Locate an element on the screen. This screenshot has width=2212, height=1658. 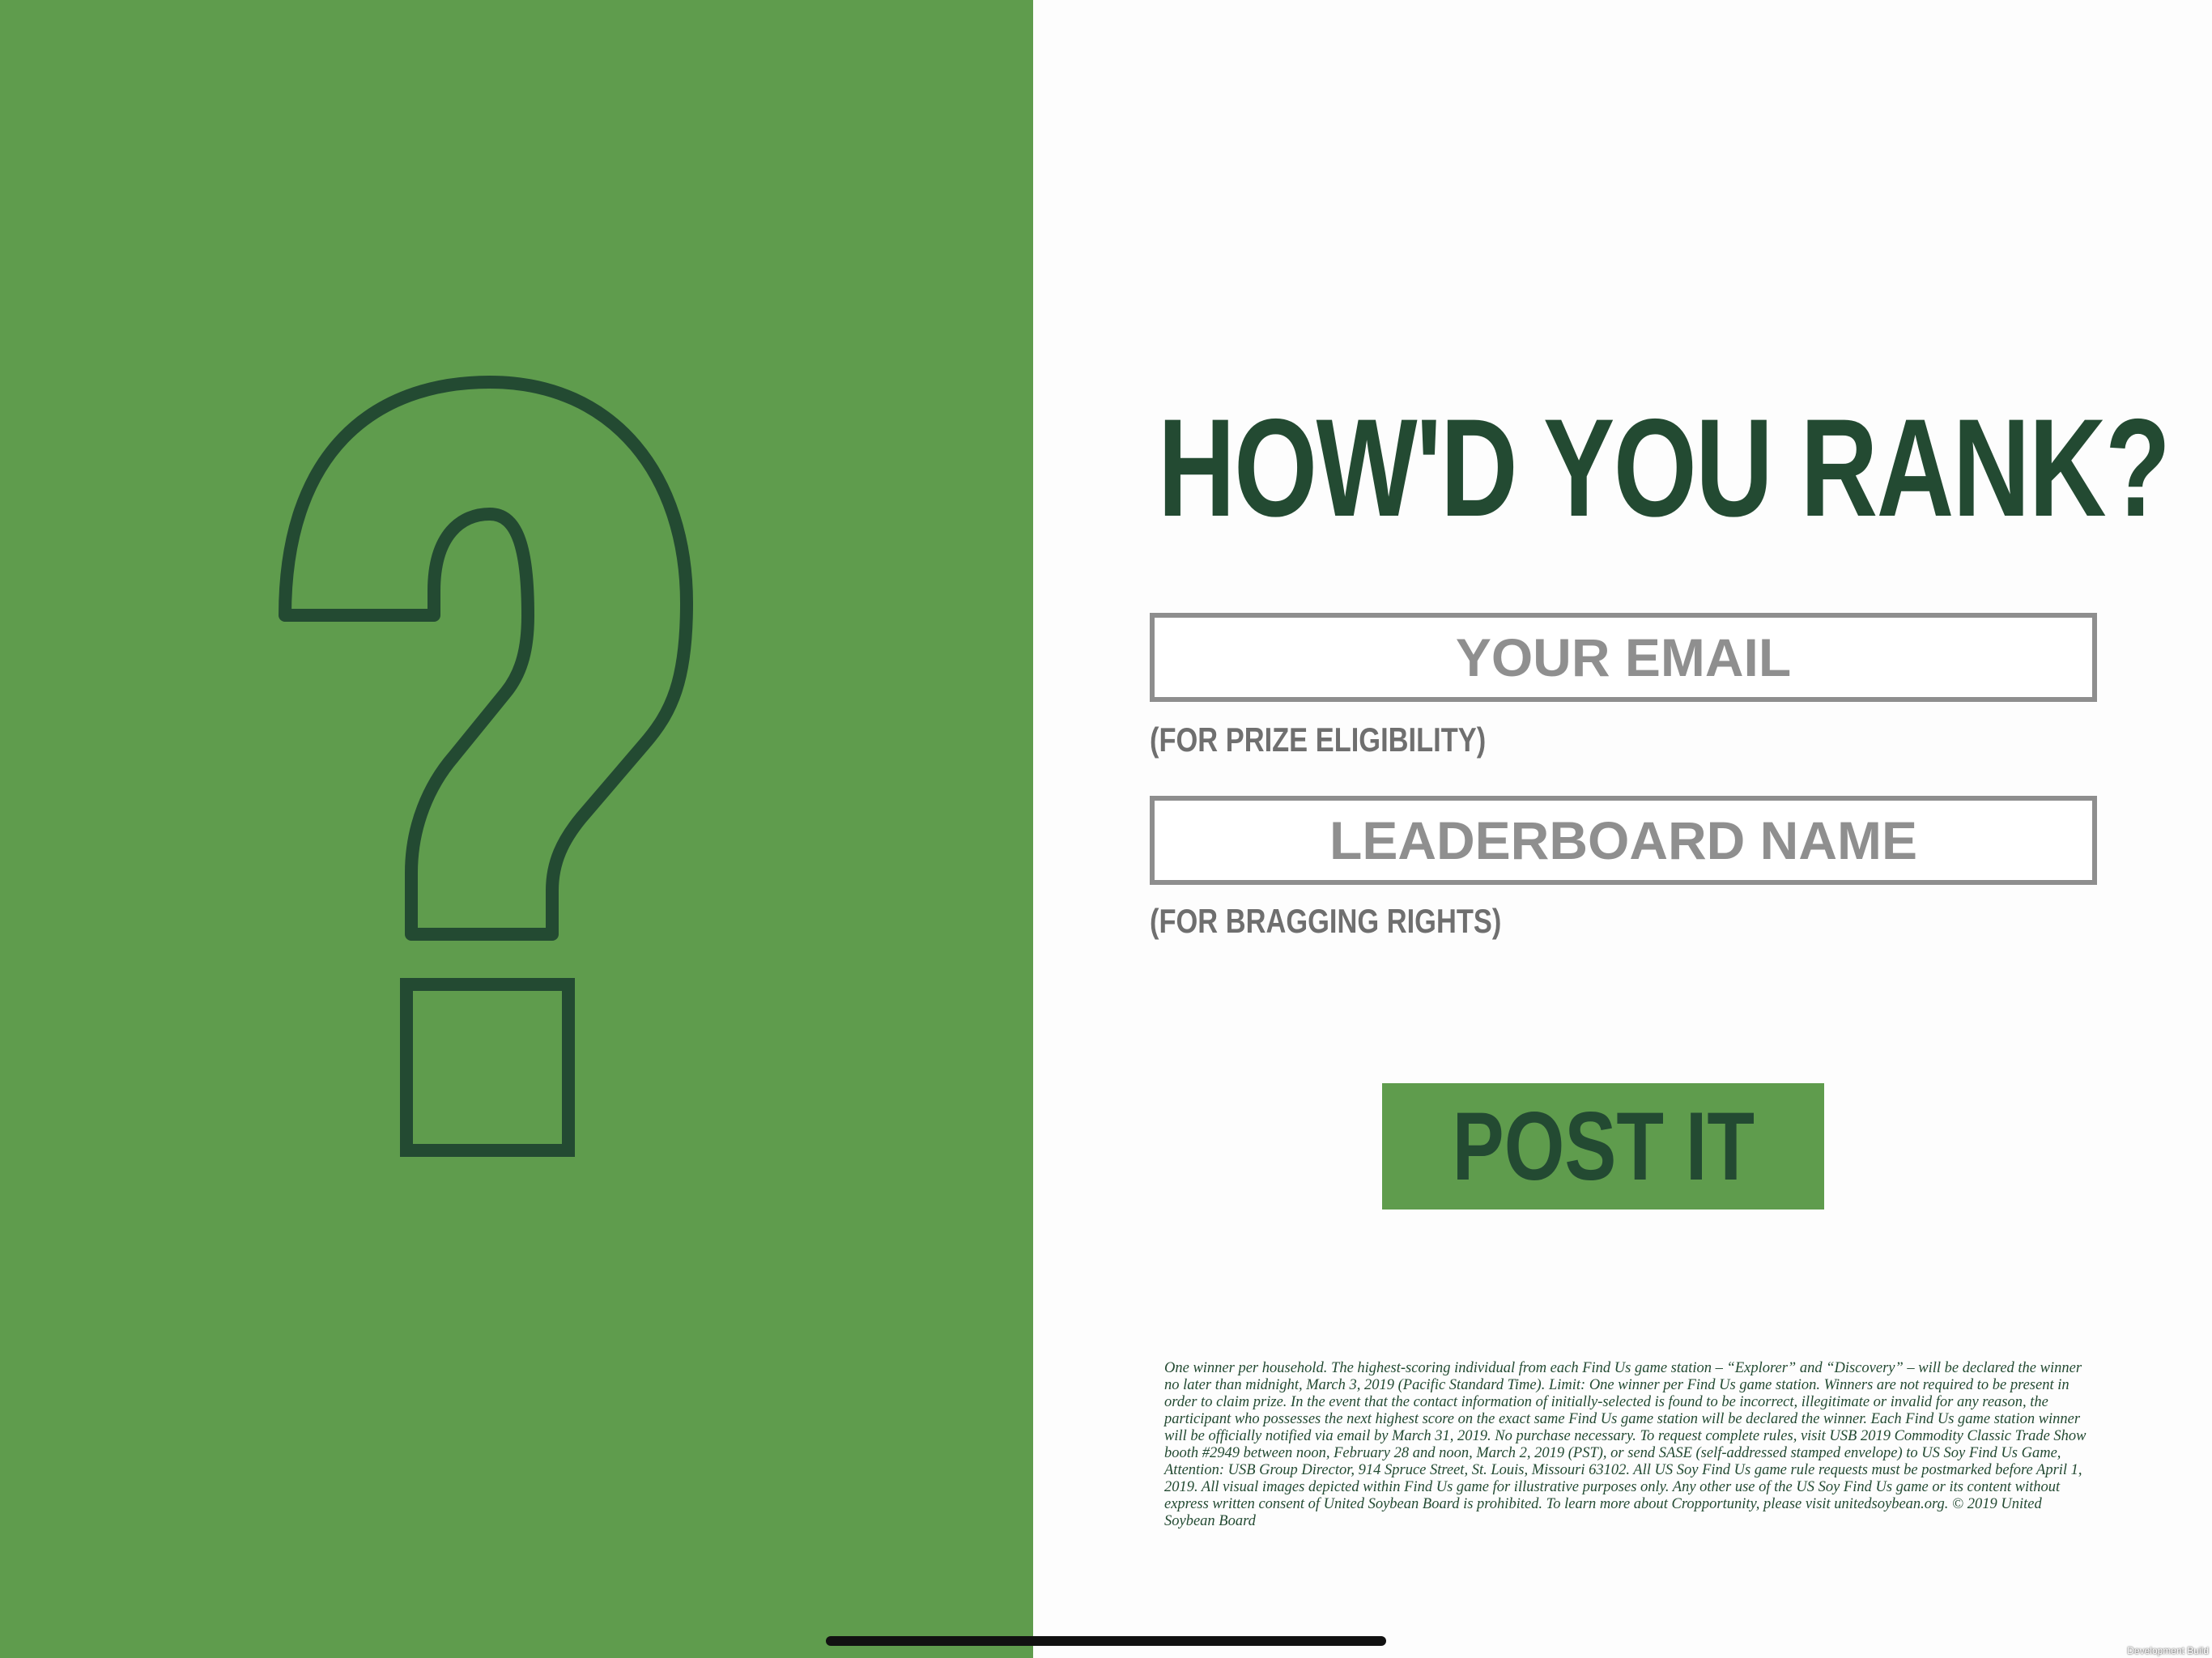
home-indicator is located at coordinates (1106, 1641).